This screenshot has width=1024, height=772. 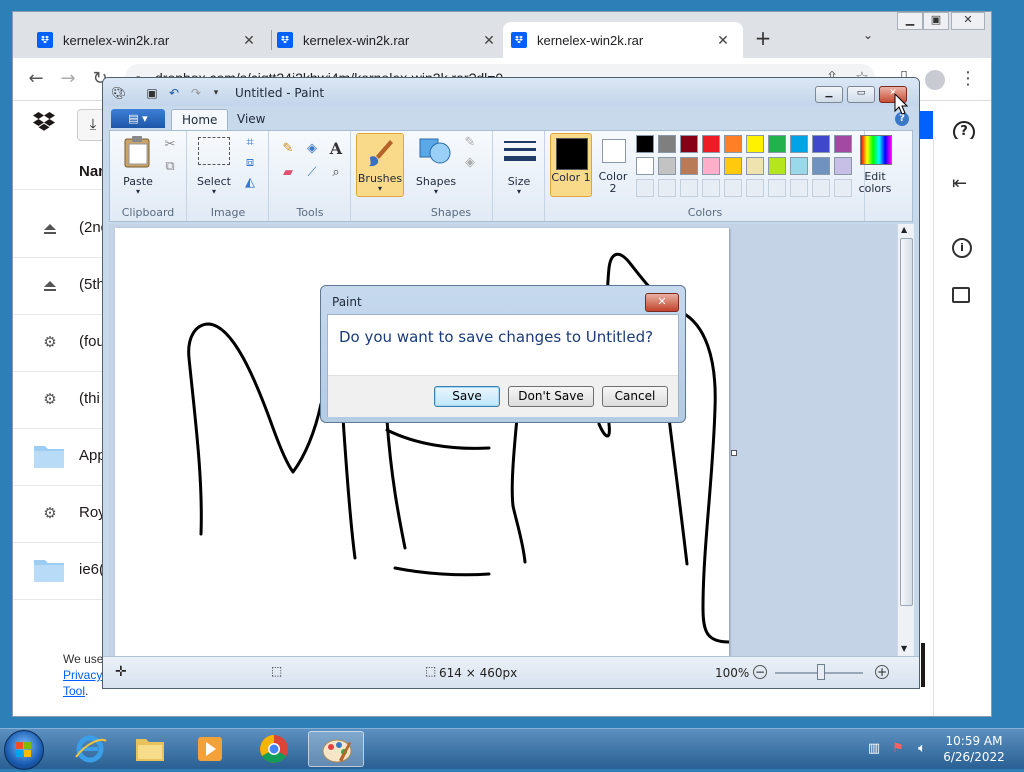 I want to click on magnifier-icon: ⌕, so click(x=336, y=173).